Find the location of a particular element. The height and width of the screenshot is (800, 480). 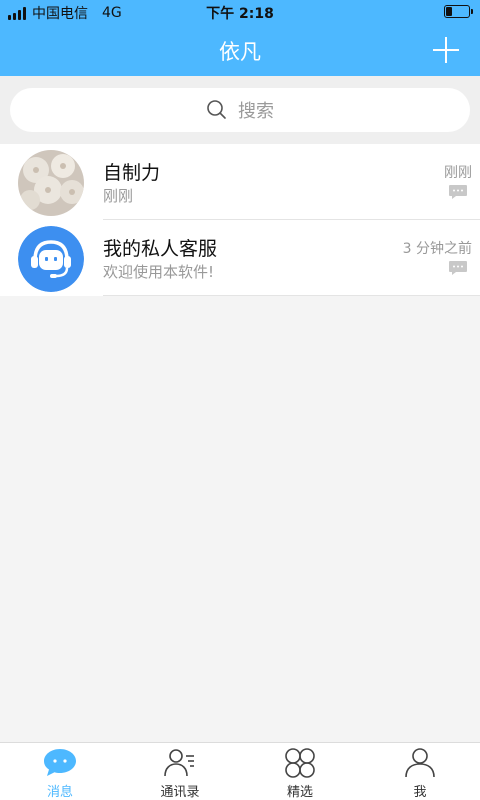

tab-bar: 消息 通讯录 精选 我 is located at coordinates (240, 771).